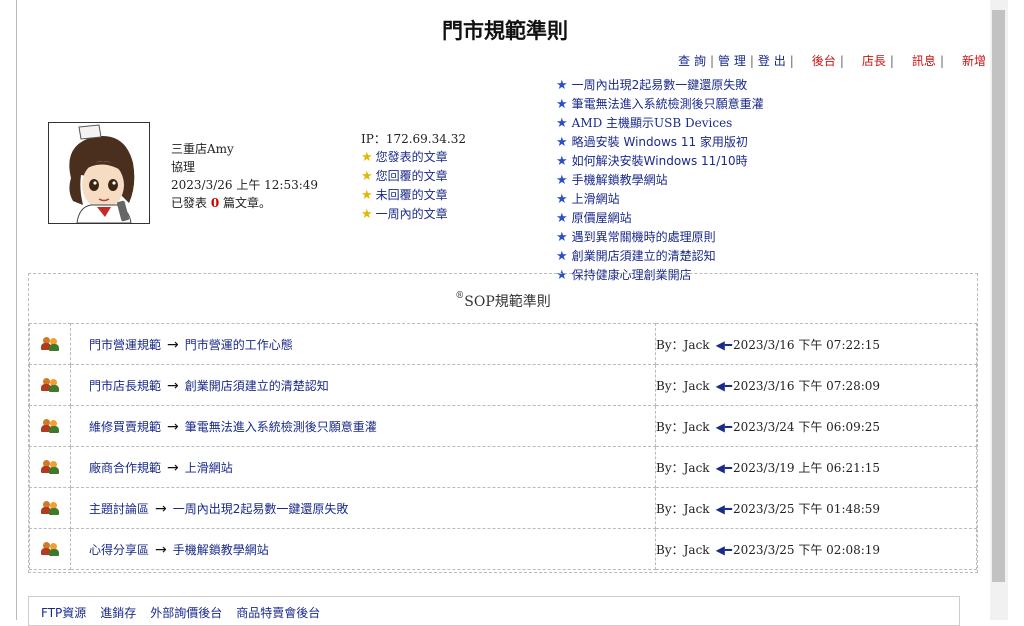 The width and height of the screenshot is (1024, 626). I want to click on news-item: ★ AMD 主機顯示USB Devices, so click(660, 123).